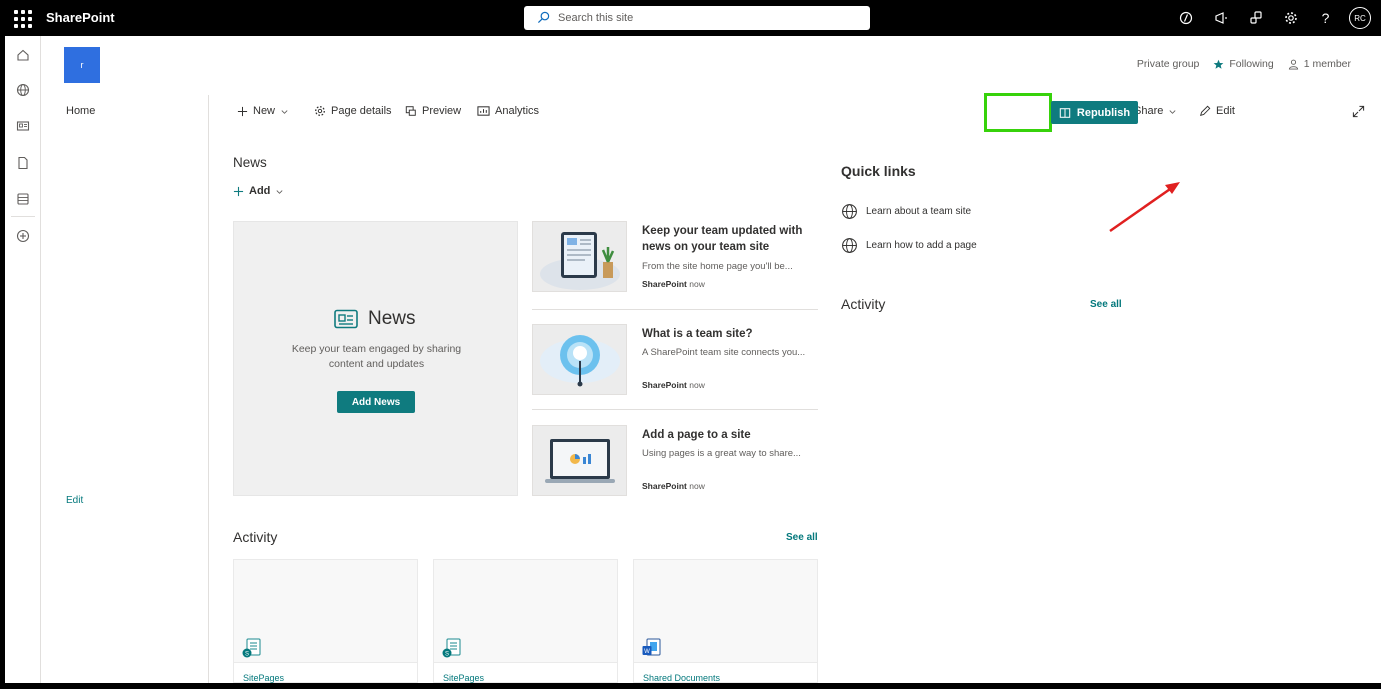  What do you see at coordinates (1149, 111) in the screenshot?
I see `share-label: Share` at bounding box center [1149, 111].